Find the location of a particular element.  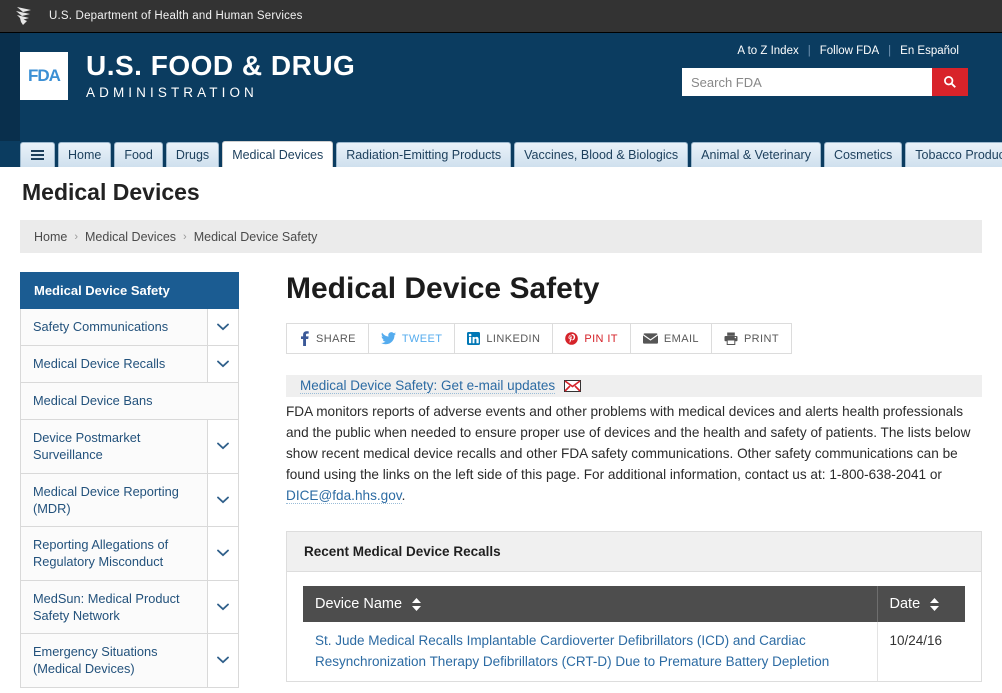

nav-tab-medical-devices: Medical Devices is located at coordinates (278, 154).